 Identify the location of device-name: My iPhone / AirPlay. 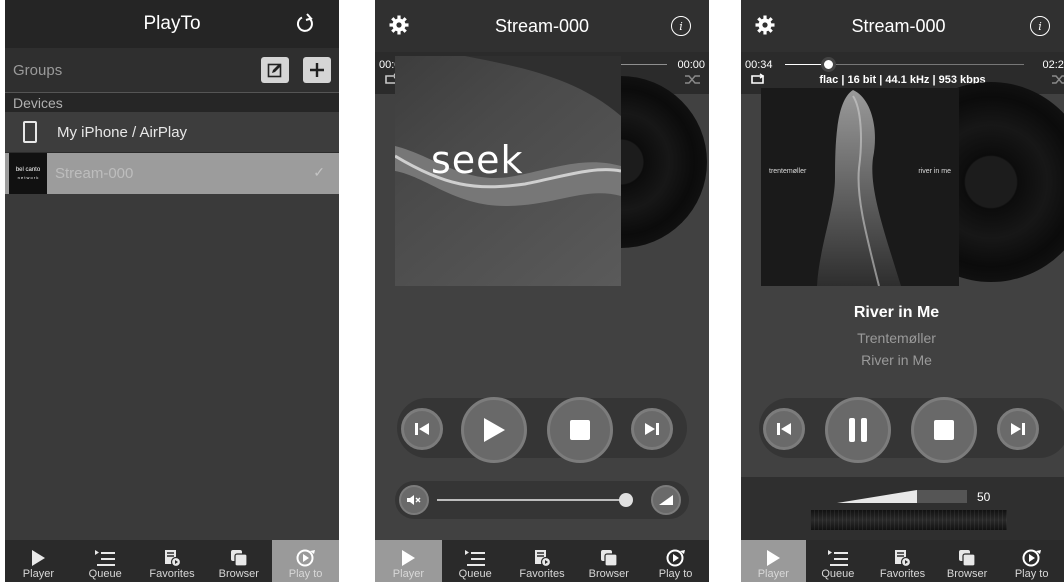
(122, 132).